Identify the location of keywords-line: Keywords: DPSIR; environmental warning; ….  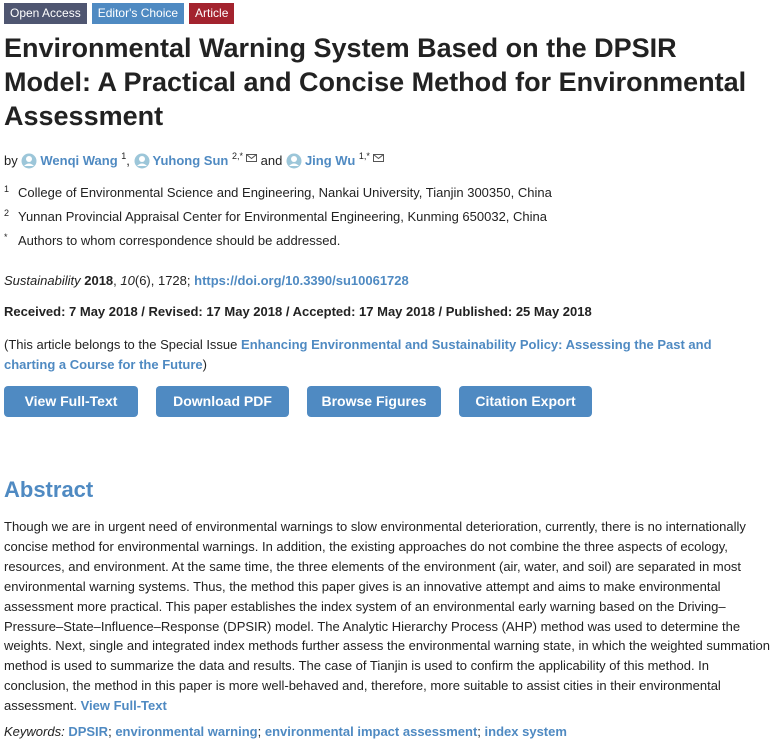
(285, 731).